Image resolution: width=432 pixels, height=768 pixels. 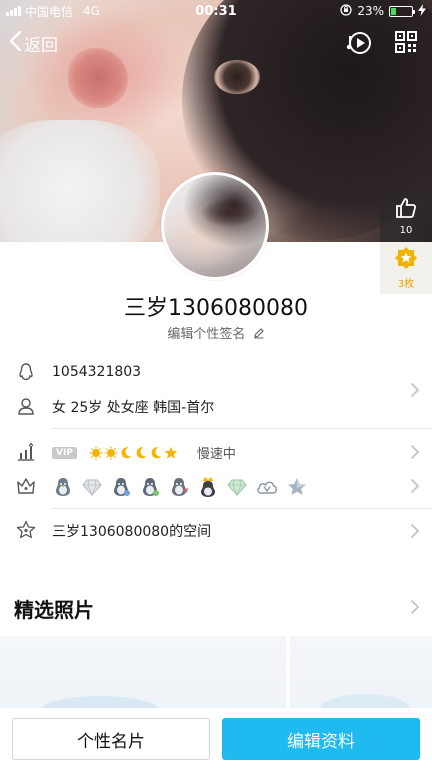 I want to click on signal-icon, so click(x=13, y=11).